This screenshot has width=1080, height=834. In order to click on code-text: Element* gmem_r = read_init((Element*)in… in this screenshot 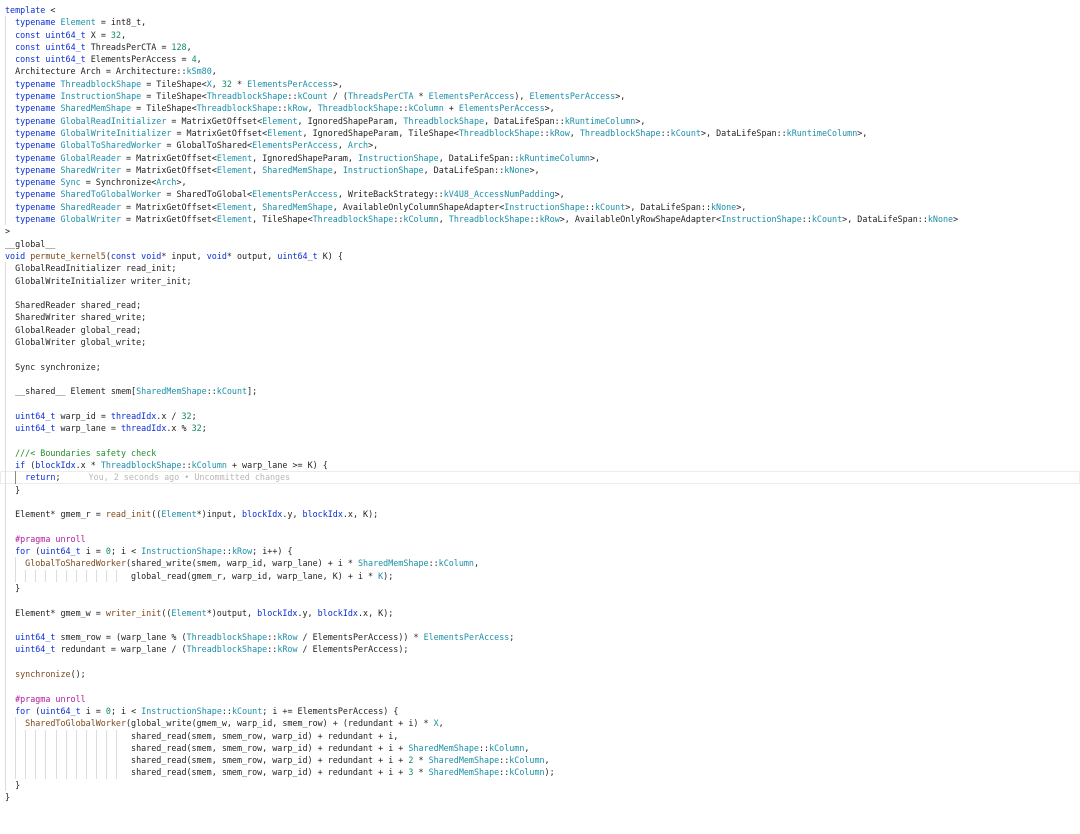, I will do `click(192, 514)`.